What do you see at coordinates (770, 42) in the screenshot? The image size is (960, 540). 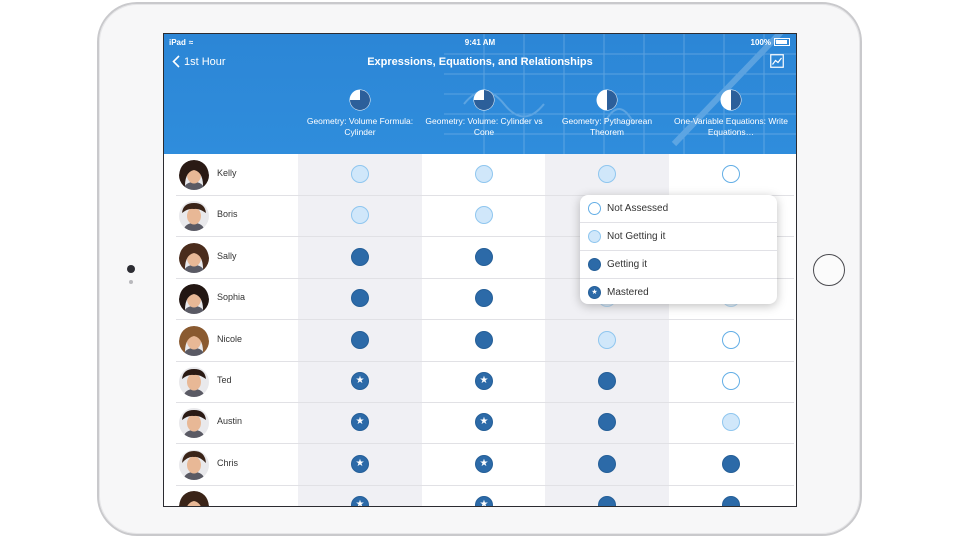 I see `status-battery: 100%` at bounding box center [770, 42].